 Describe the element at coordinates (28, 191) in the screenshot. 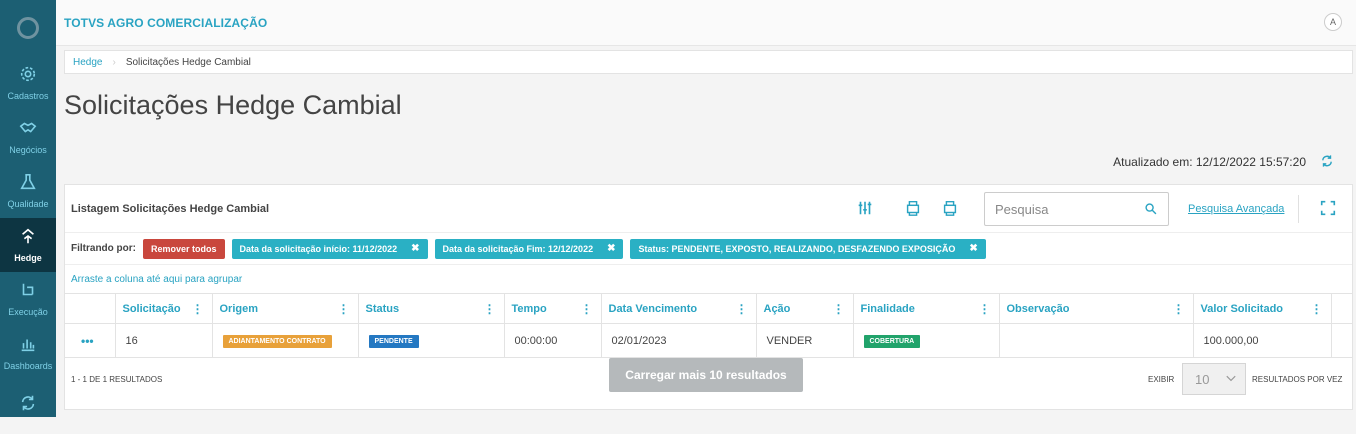

I see `sidebar-item-qualidade: Qualidade` at that location.